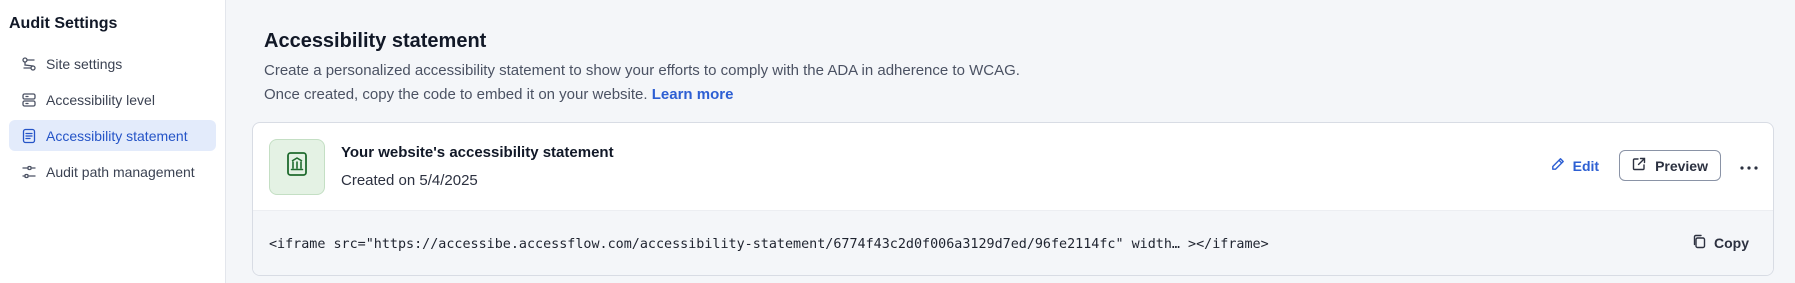 The height and width of the screenshot is (283, 1795). Describe the element at coordinates (1731, 243) in the screenshot. I see `copy-label: Copy` at that location.